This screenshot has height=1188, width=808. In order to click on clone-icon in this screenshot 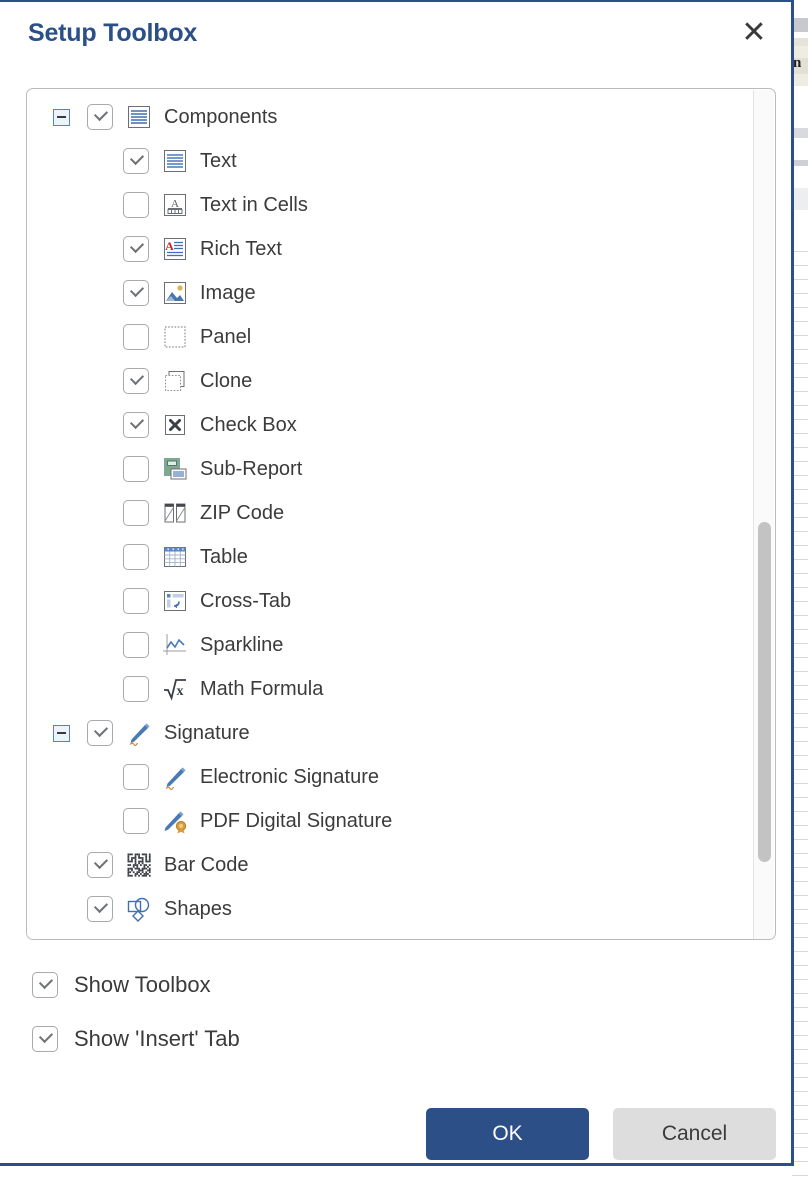, I will do `click(175, 381)`.